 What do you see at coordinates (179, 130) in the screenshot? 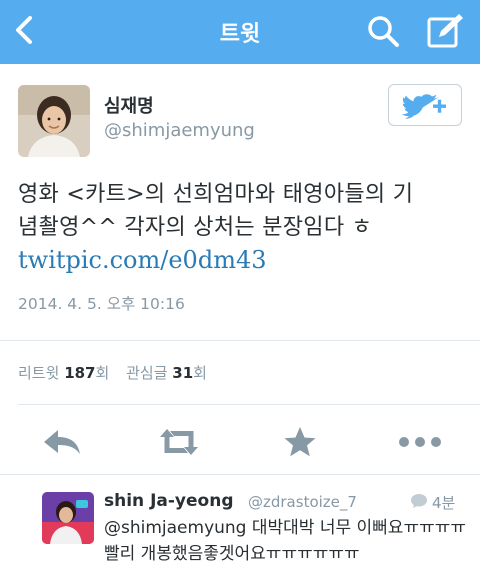
I see `author-handle: @shimjaemyung` at bounding box center [179, 130].